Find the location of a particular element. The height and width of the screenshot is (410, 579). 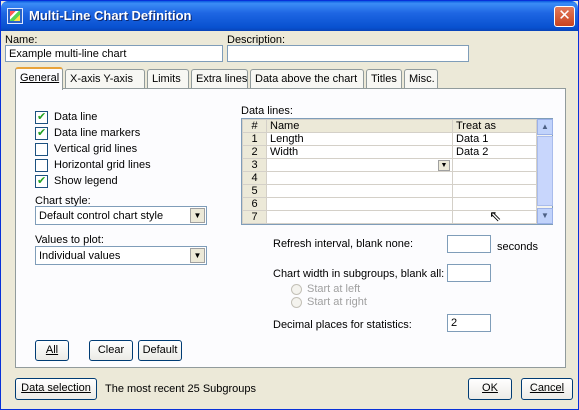

col-header-num: # is located at coordinates (254, 126).